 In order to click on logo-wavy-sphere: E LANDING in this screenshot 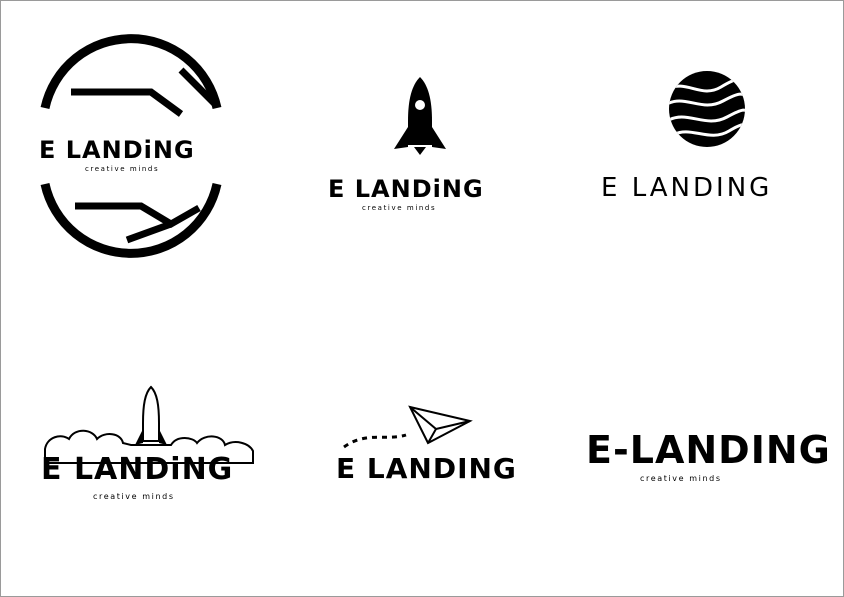, I will do `click(711, 139)`.